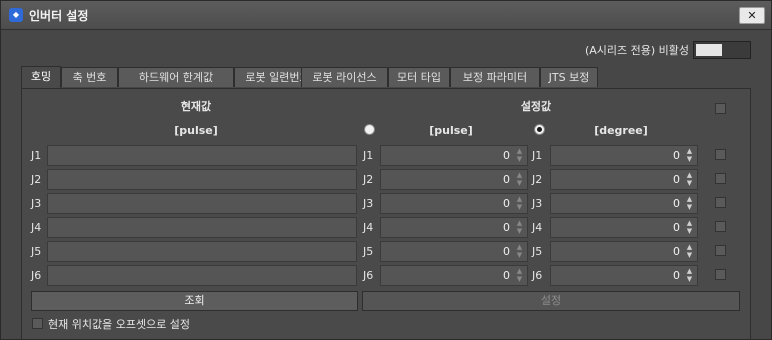 This screenshot has height=340, width=772. I want to click on degree-radio, so click(539, 129).